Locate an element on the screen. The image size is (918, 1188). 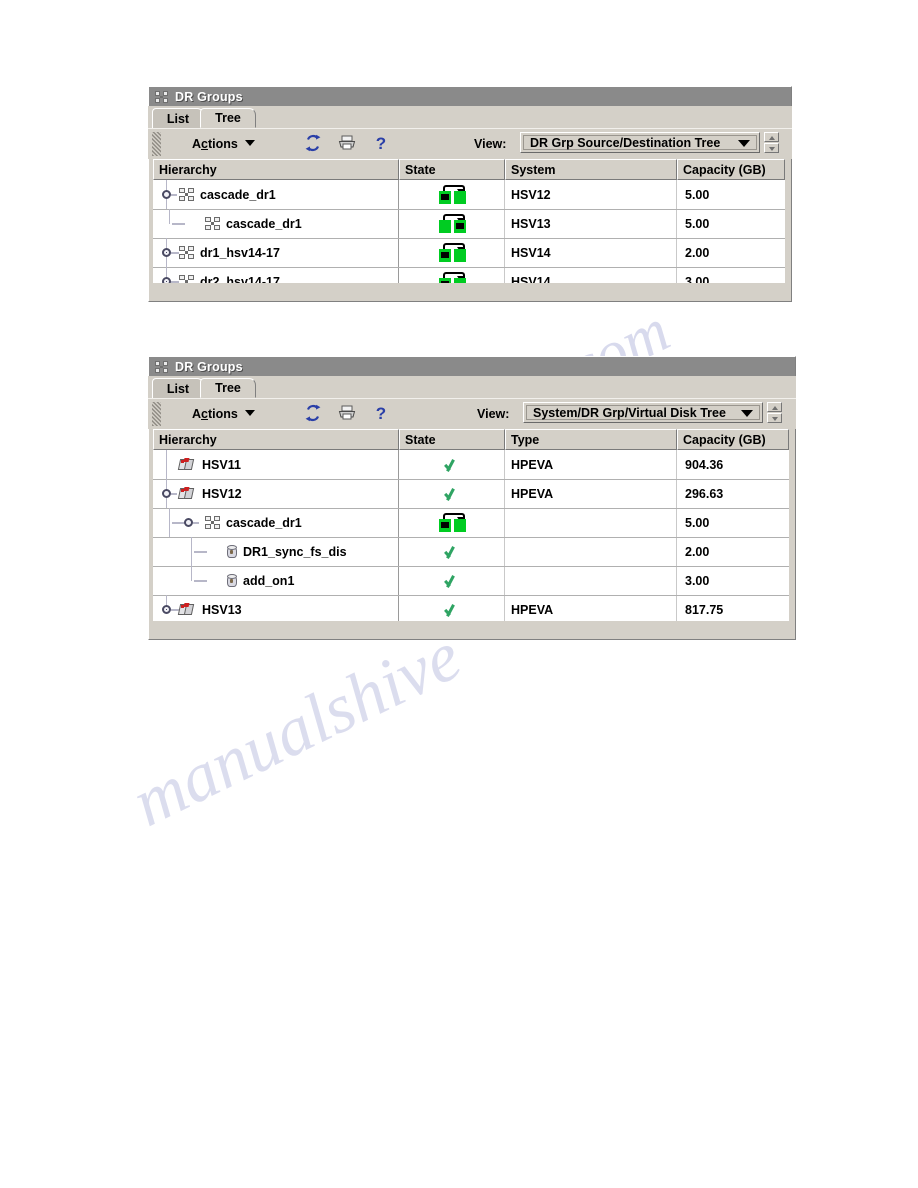
table-row: cascade_dr1 5.00 is located at coordinates (471, 523).